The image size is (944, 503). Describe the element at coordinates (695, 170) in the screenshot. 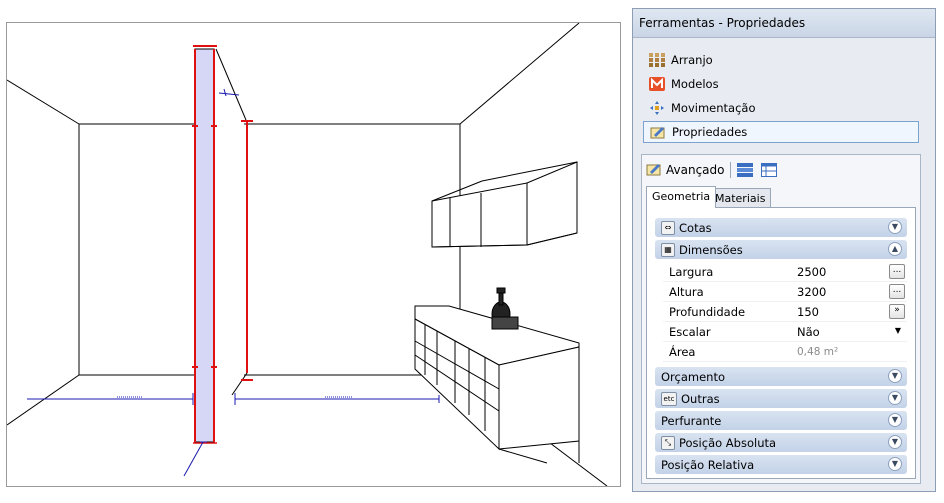

I see `advanced-label: Avançado` at that location.